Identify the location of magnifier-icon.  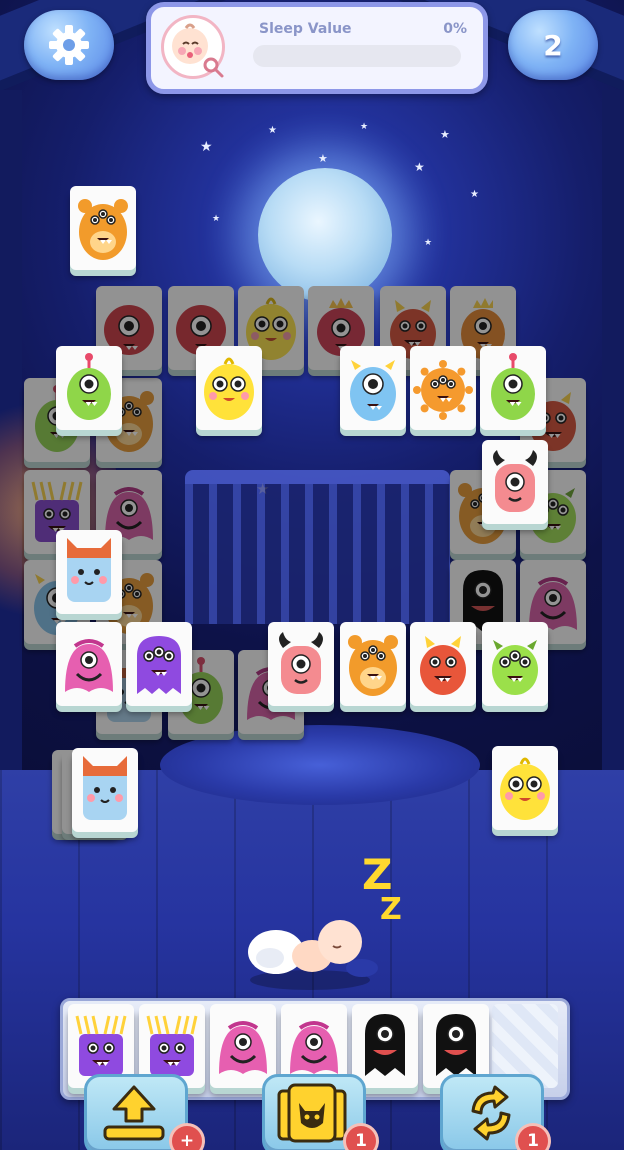
(213, 67).